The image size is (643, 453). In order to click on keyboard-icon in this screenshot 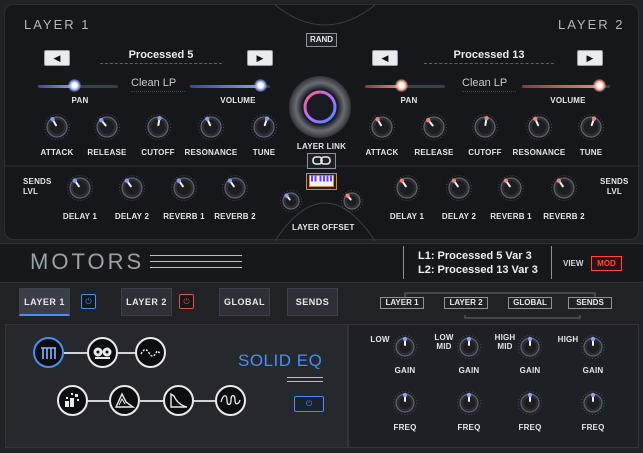, I will do `click(321, 181)`.